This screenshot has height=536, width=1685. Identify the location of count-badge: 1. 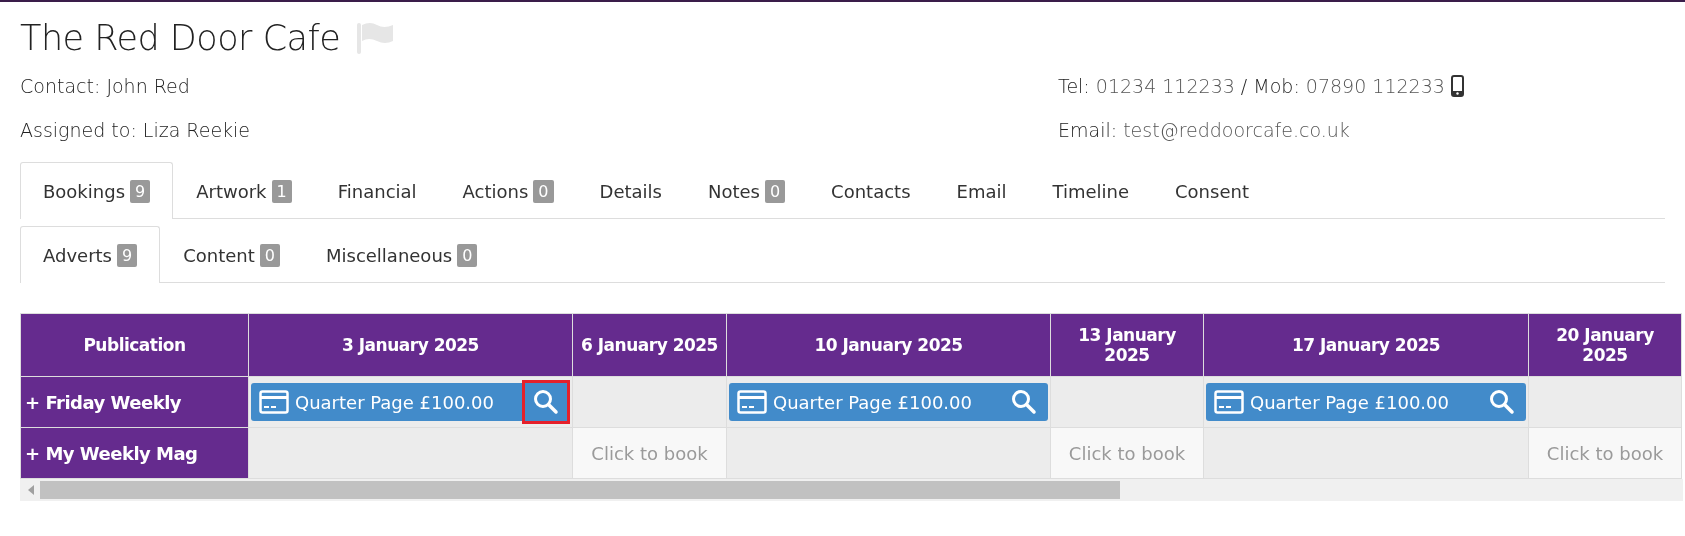
(281, 191).